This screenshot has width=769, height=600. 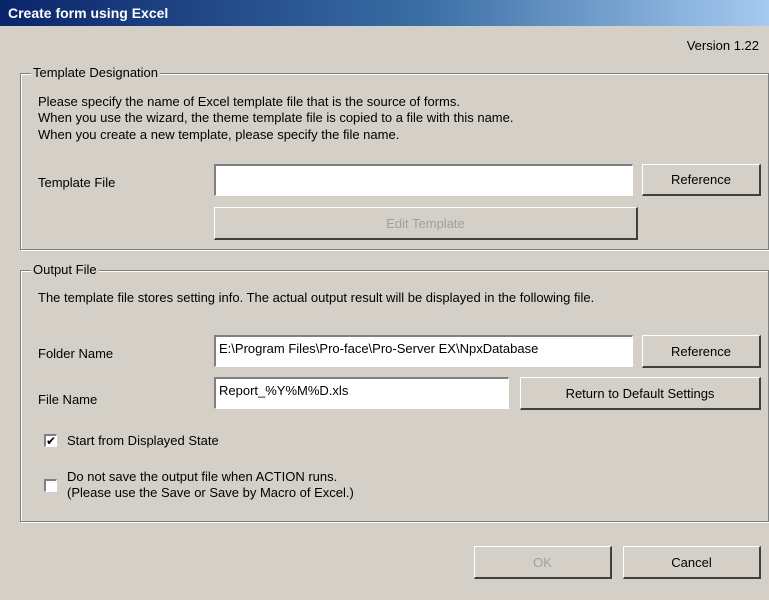 What do you see at coordinates (692, 562) in the screenshot?
I see `cancel-button: Cancel` at bounding box center [692, 562].